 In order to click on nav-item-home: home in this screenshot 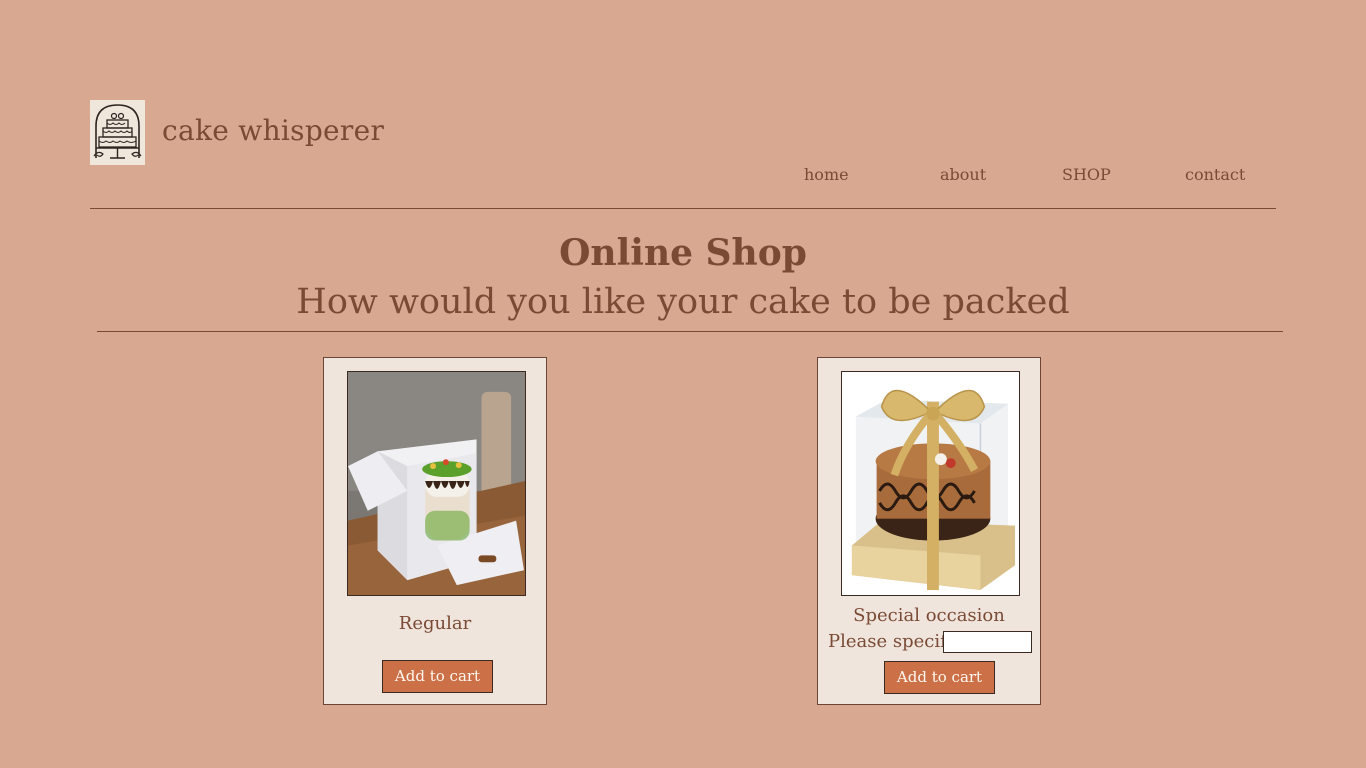, I will do `click(826, 174)`.